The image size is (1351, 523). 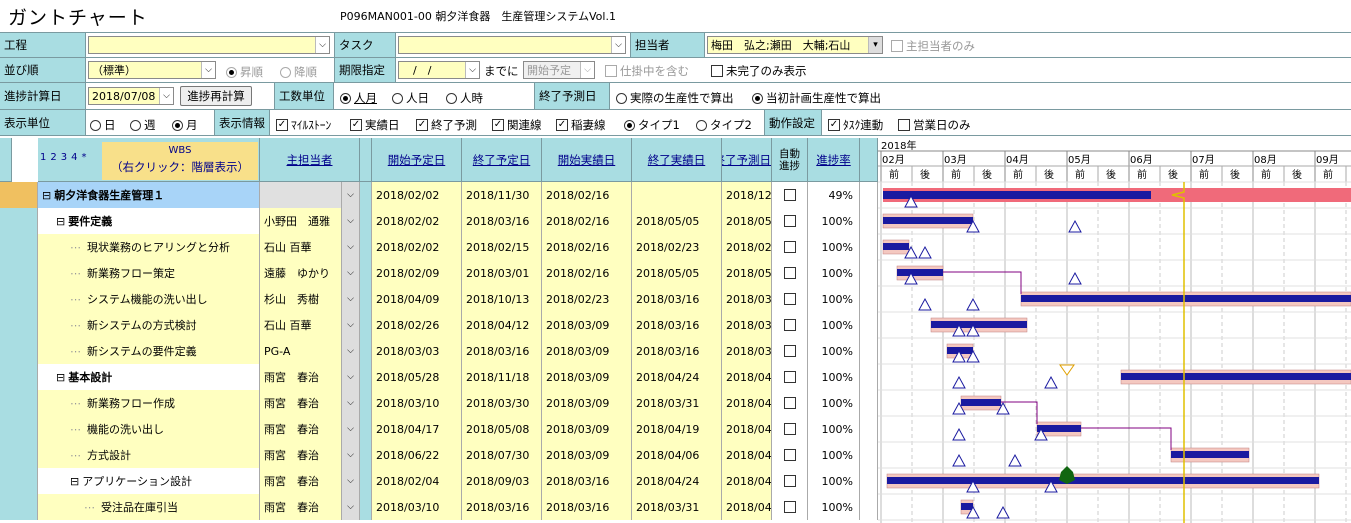 What do you see at coordinates (60, 377) in the screenshot?
I see `collapse-icon: ⊟` at bounding box center [60, 377].